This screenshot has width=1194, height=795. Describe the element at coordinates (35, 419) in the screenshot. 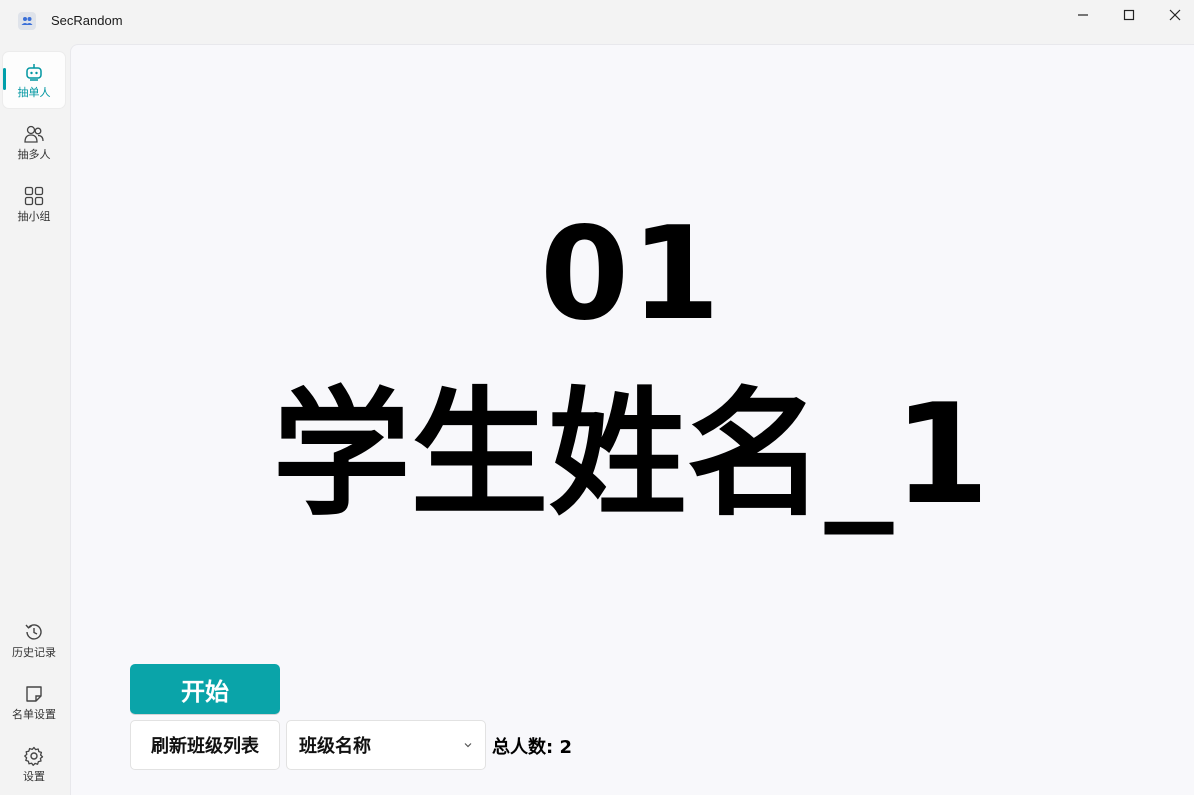

I see `sidebar-nav: 抽单人 抽多人 抽小组 历史记录 名单设置 设置` at that location.